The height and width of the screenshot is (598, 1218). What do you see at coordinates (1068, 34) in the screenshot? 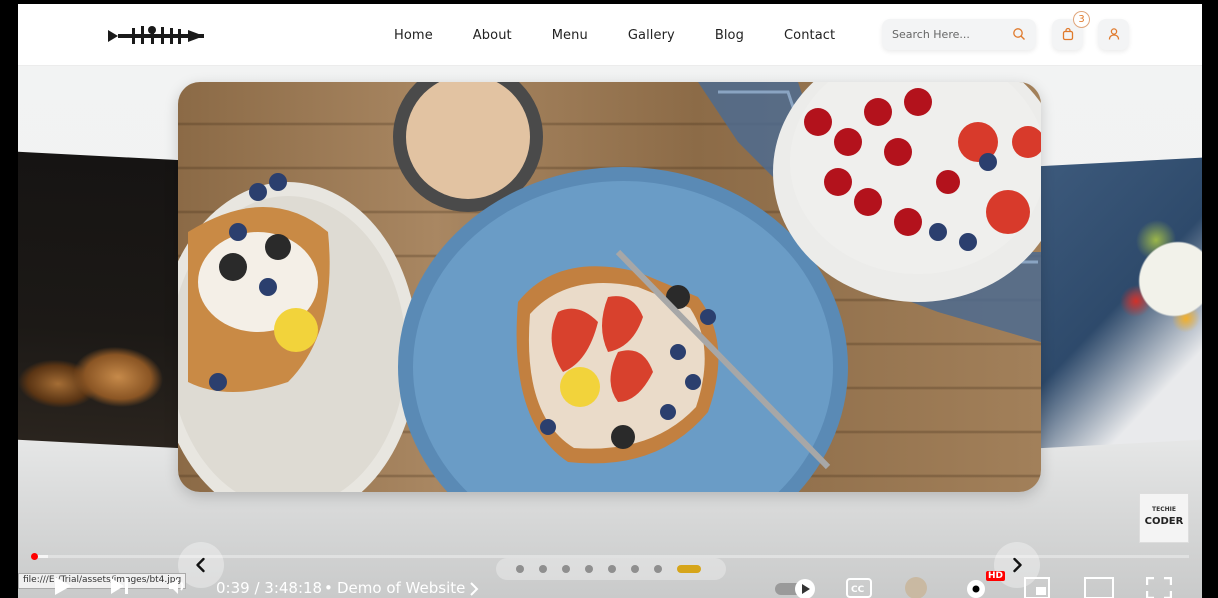
I see `bag-icon` at bounding box center [1068, 34].